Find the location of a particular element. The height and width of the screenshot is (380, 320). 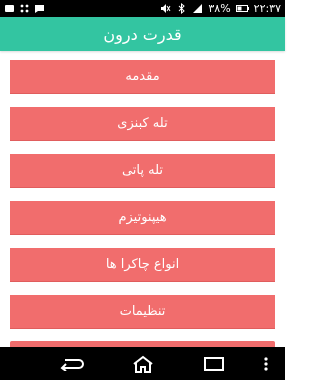

status-time: ۲۲:۳۷ is located at coordinates (267, 8).